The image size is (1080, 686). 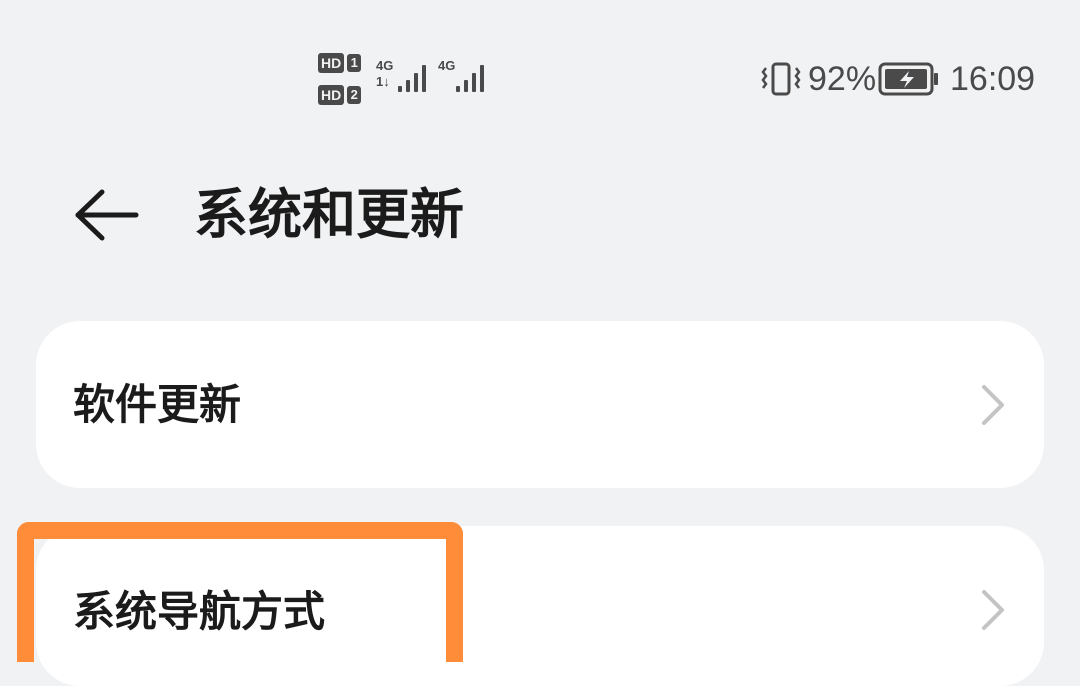 What do you see at coordinates (343, 80) in the screenshot?
I see `sim-indicators: HD 1 HD 2` at bounding box center [343, 80].